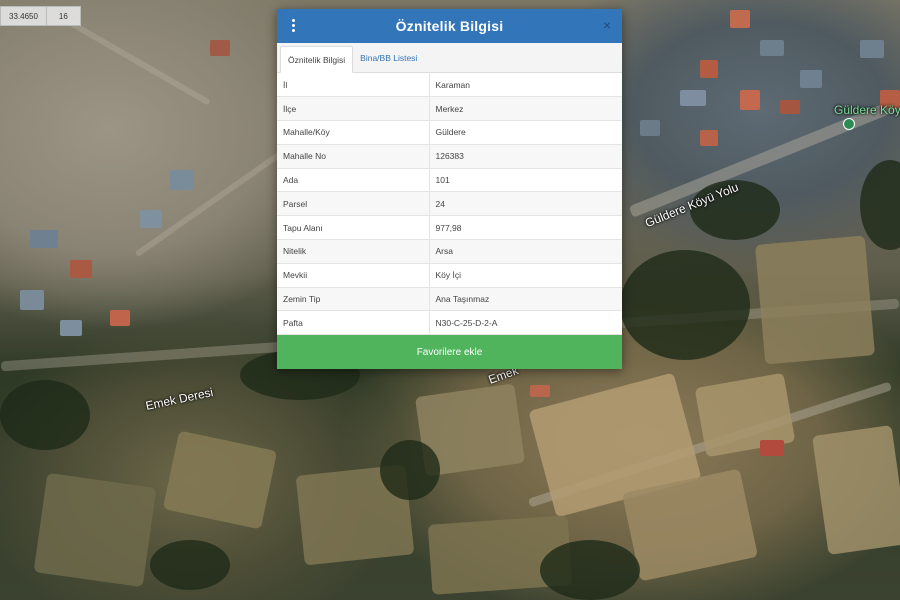  What do you see at coordinates (63, 16) in the screenshot?
I see `zoom-level: 16` at bounding box center [63, 16].